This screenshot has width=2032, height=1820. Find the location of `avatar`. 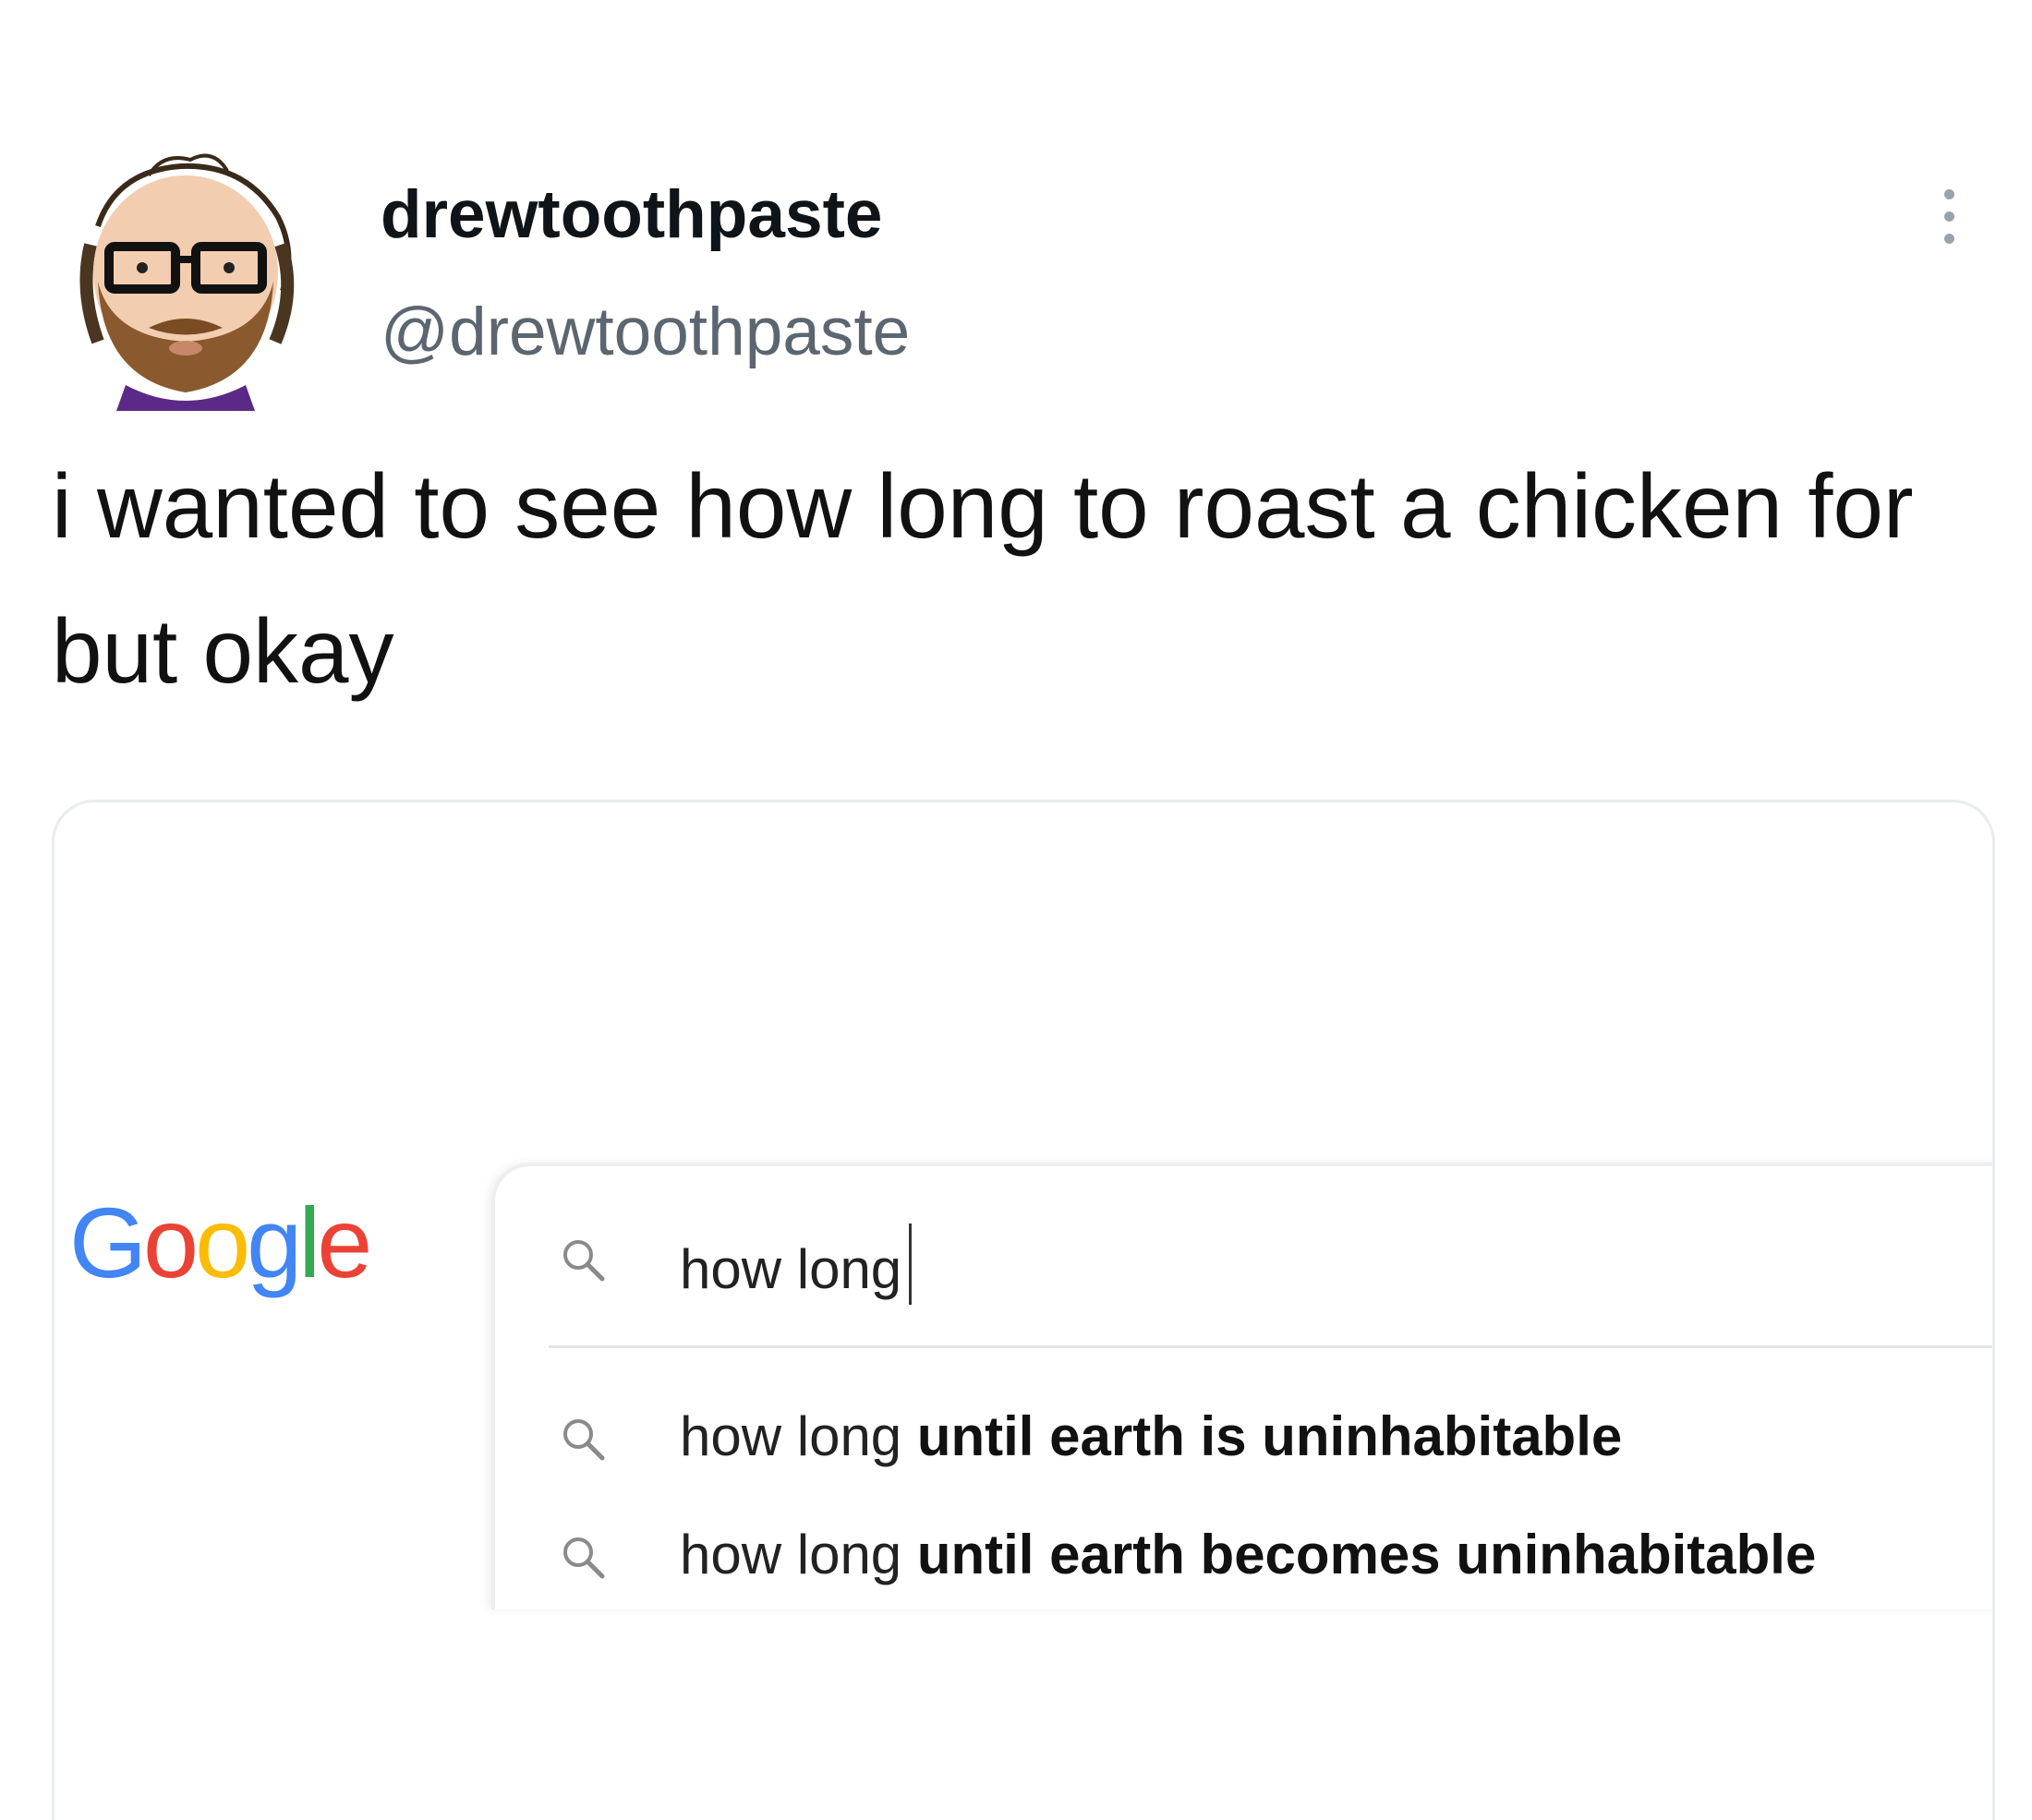

avatar is located at coordinates (185, 277).